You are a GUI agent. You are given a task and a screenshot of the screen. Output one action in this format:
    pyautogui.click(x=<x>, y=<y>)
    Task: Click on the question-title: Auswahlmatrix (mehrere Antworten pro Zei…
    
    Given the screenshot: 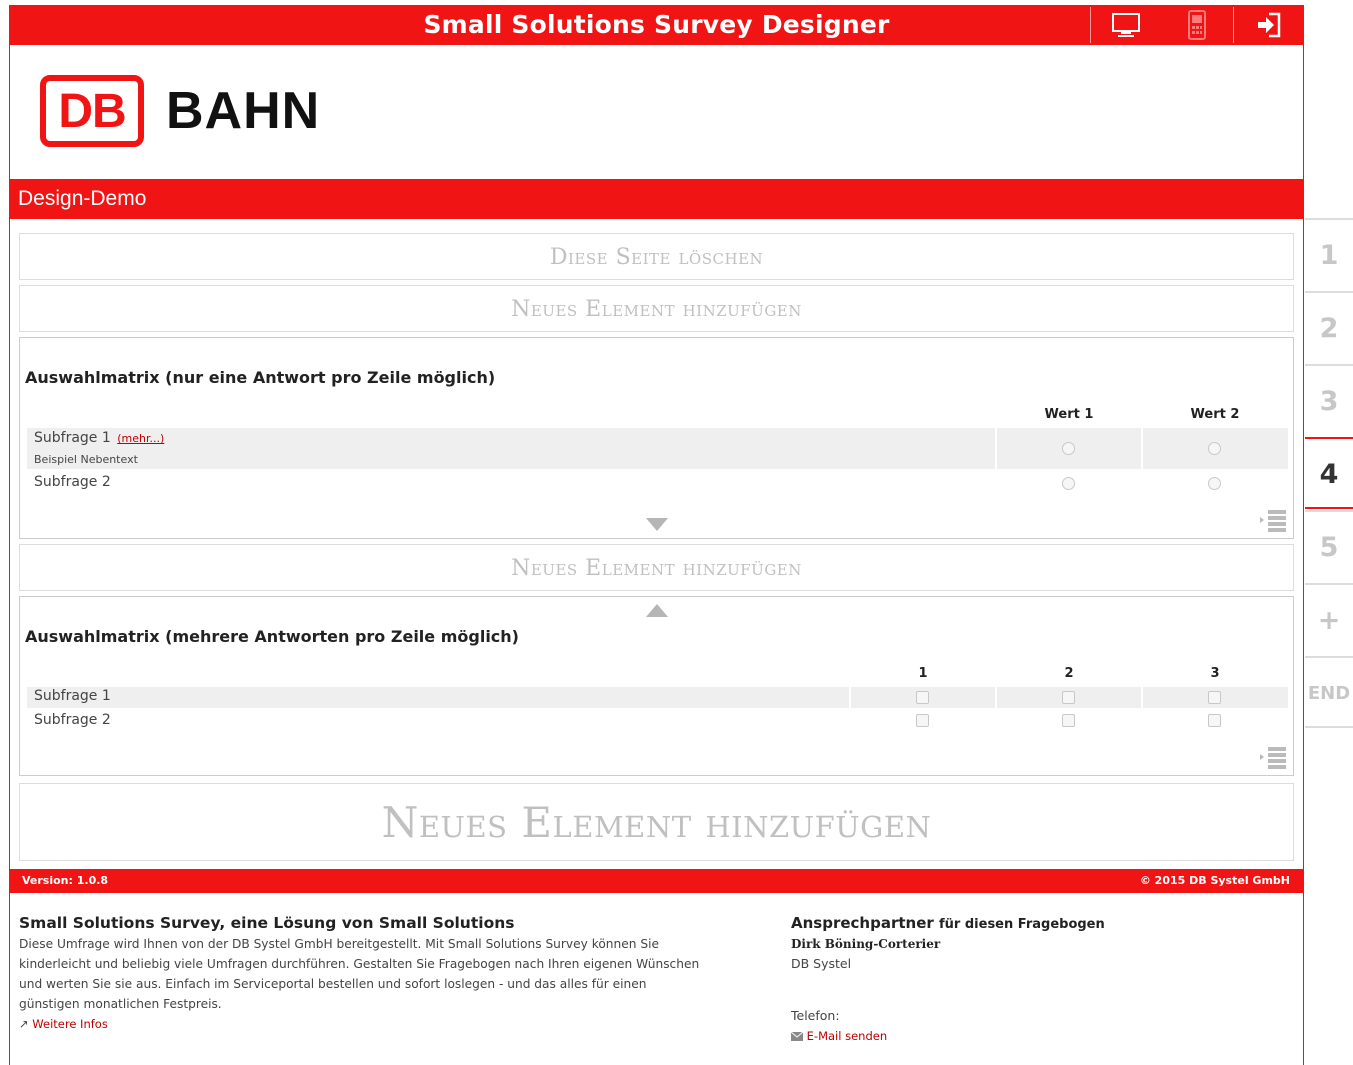 What is the action you would take?
    pyautogui.click(x=272, y=636)
    